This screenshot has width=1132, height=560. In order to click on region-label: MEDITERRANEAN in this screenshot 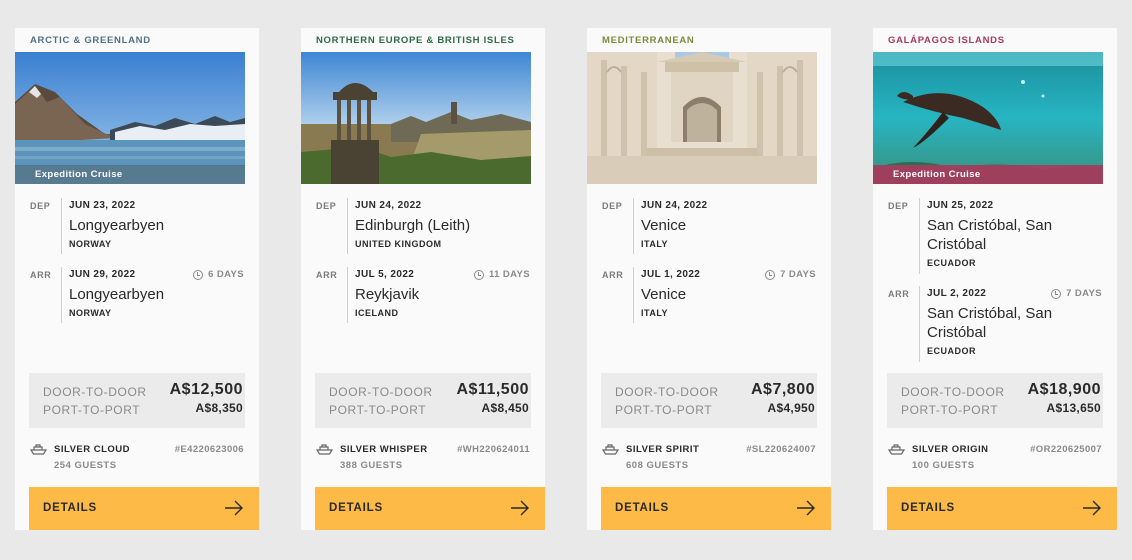, I will do `click(648, 40)`.